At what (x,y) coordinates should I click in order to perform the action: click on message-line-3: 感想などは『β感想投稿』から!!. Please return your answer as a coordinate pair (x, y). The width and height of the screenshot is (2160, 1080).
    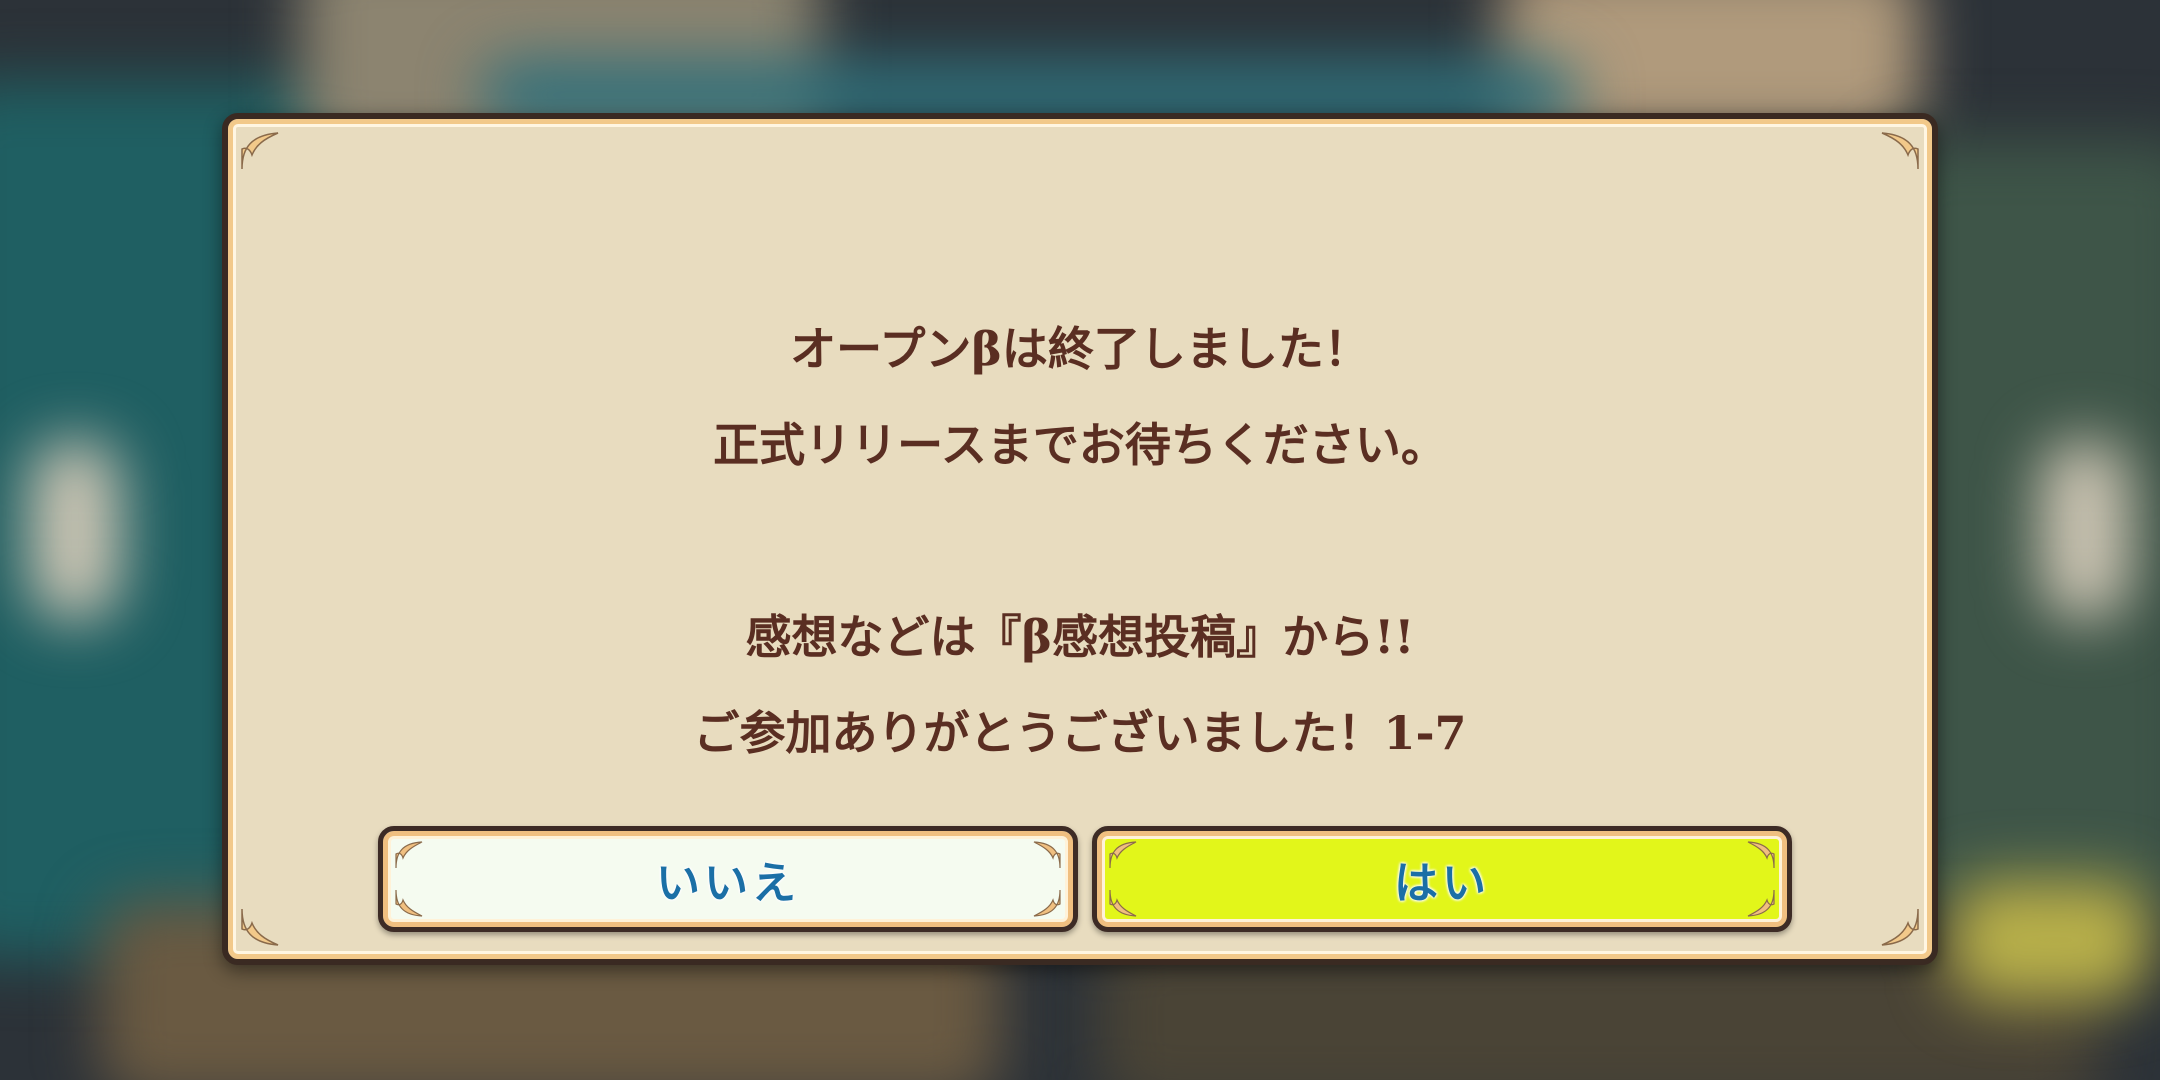
    Looking at the image, I should click on (1080, 637).